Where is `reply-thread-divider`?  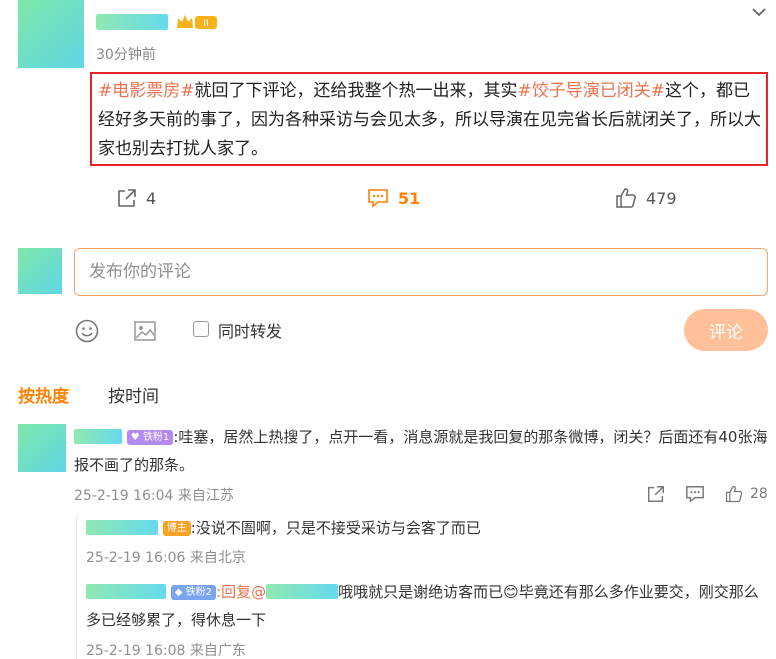
reply-thread-divider is located at coordinates (76, 587).